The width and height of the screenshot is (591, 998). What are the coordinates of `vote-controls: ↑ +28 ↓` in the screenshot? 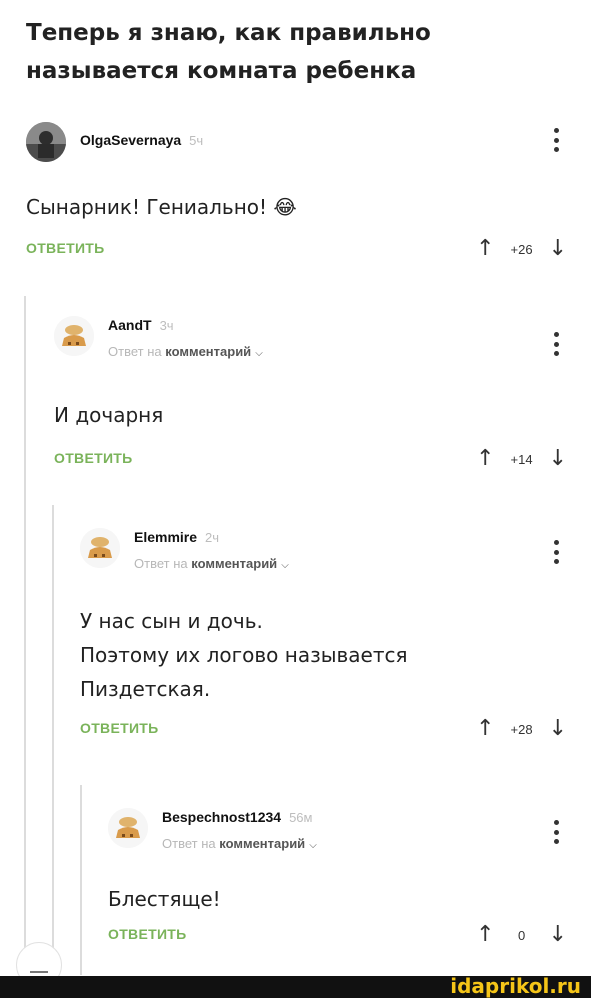 It's located at (521, 729).